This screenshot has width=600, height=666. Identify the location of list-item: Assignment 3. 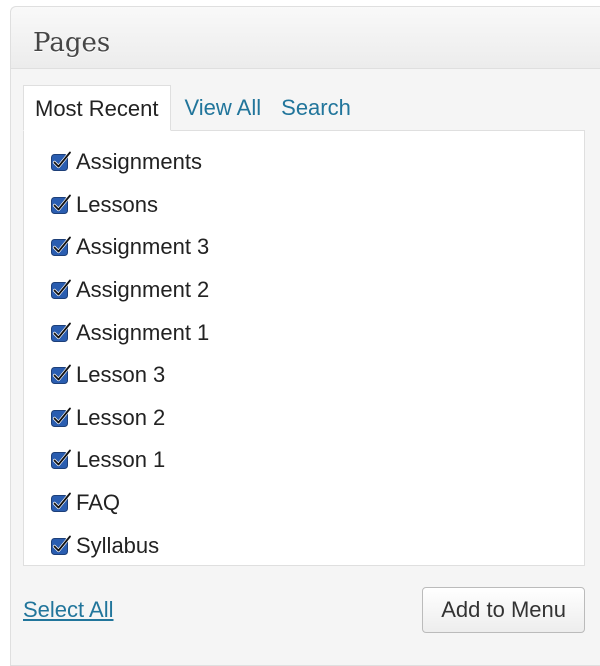
(317, 247).